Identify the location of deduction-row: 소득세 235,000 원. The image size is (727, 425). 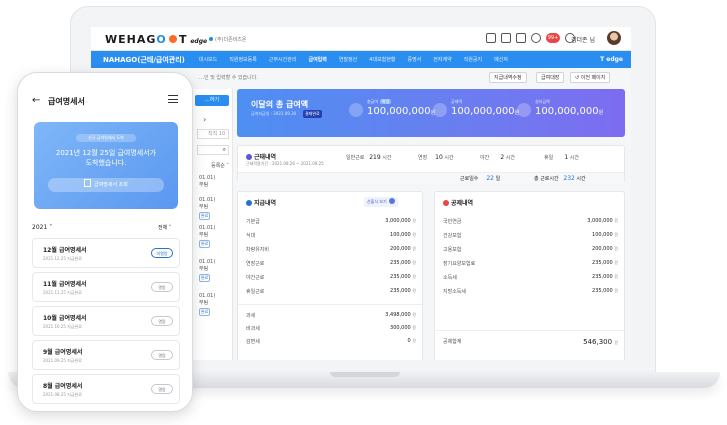
(530, 277).